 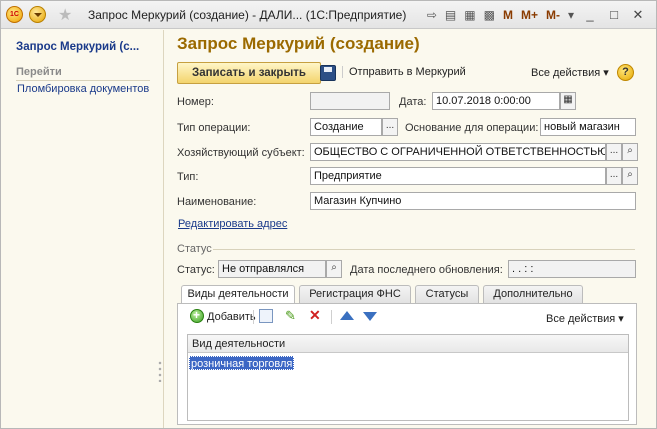 What do you see at coordinates (489, 15) in the screenshot?
I see `calendar-icon: ▩` at bounding box center [489, 15].